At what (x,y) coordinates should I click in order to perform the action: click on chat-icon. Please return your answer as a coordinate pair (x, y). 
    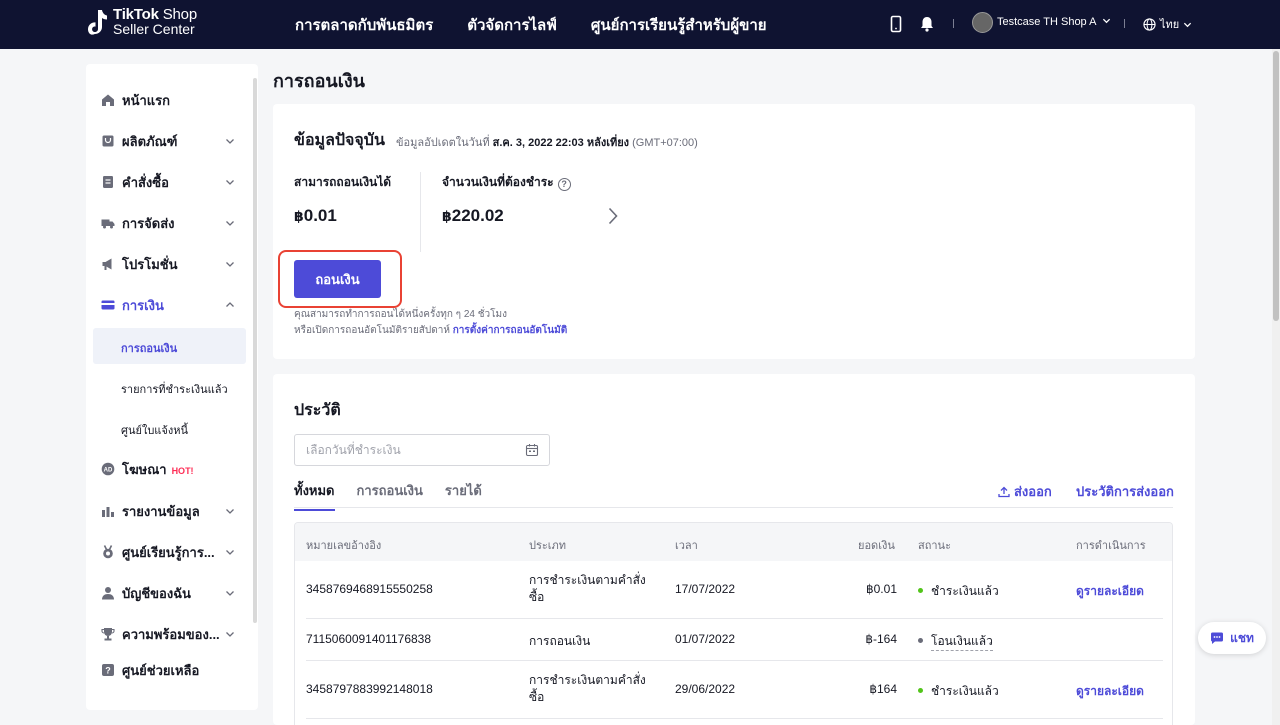
    Looking at the image, I should click on (1217, 638).